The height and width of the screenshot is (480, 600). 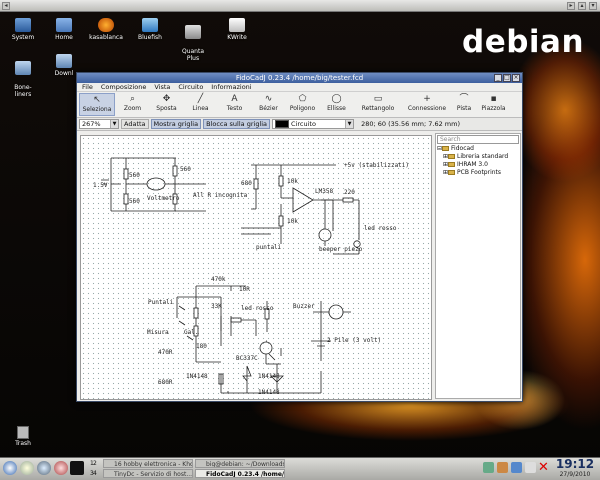 What do you see at coordinates (269, 392) in the screenshot?
I see `label-d1n4148-c: 1N4148` at bounding box center [269, 392].